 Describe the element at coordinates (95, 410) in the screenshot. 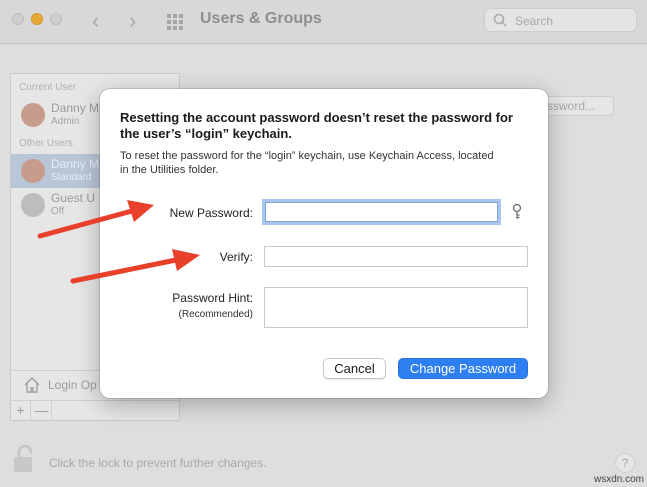

I see `add-remove-bar: + —` at that location.